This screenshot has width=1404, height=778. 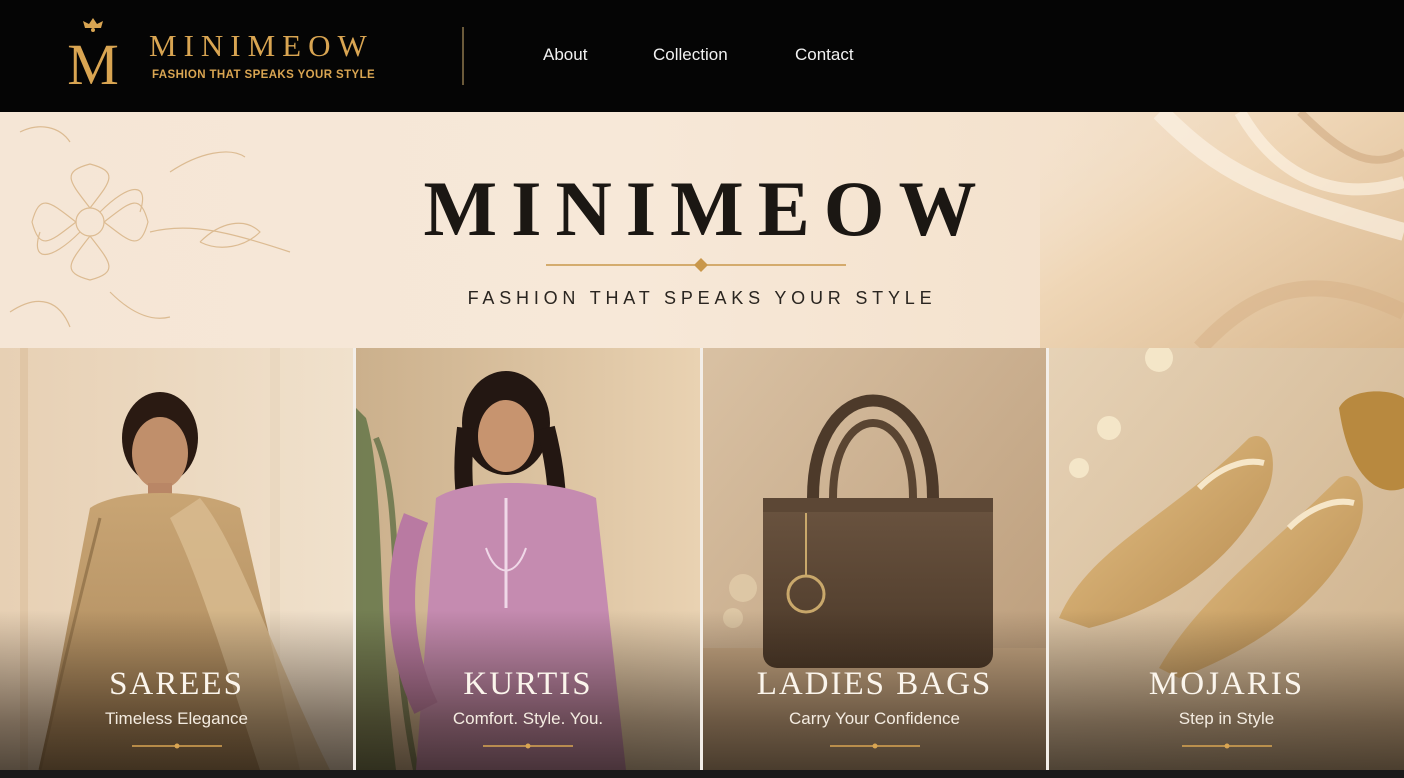 I want to click on brand-tagline: FASHION THAT SPEAKS YOUR STYLE, so click(x=264, y=75).